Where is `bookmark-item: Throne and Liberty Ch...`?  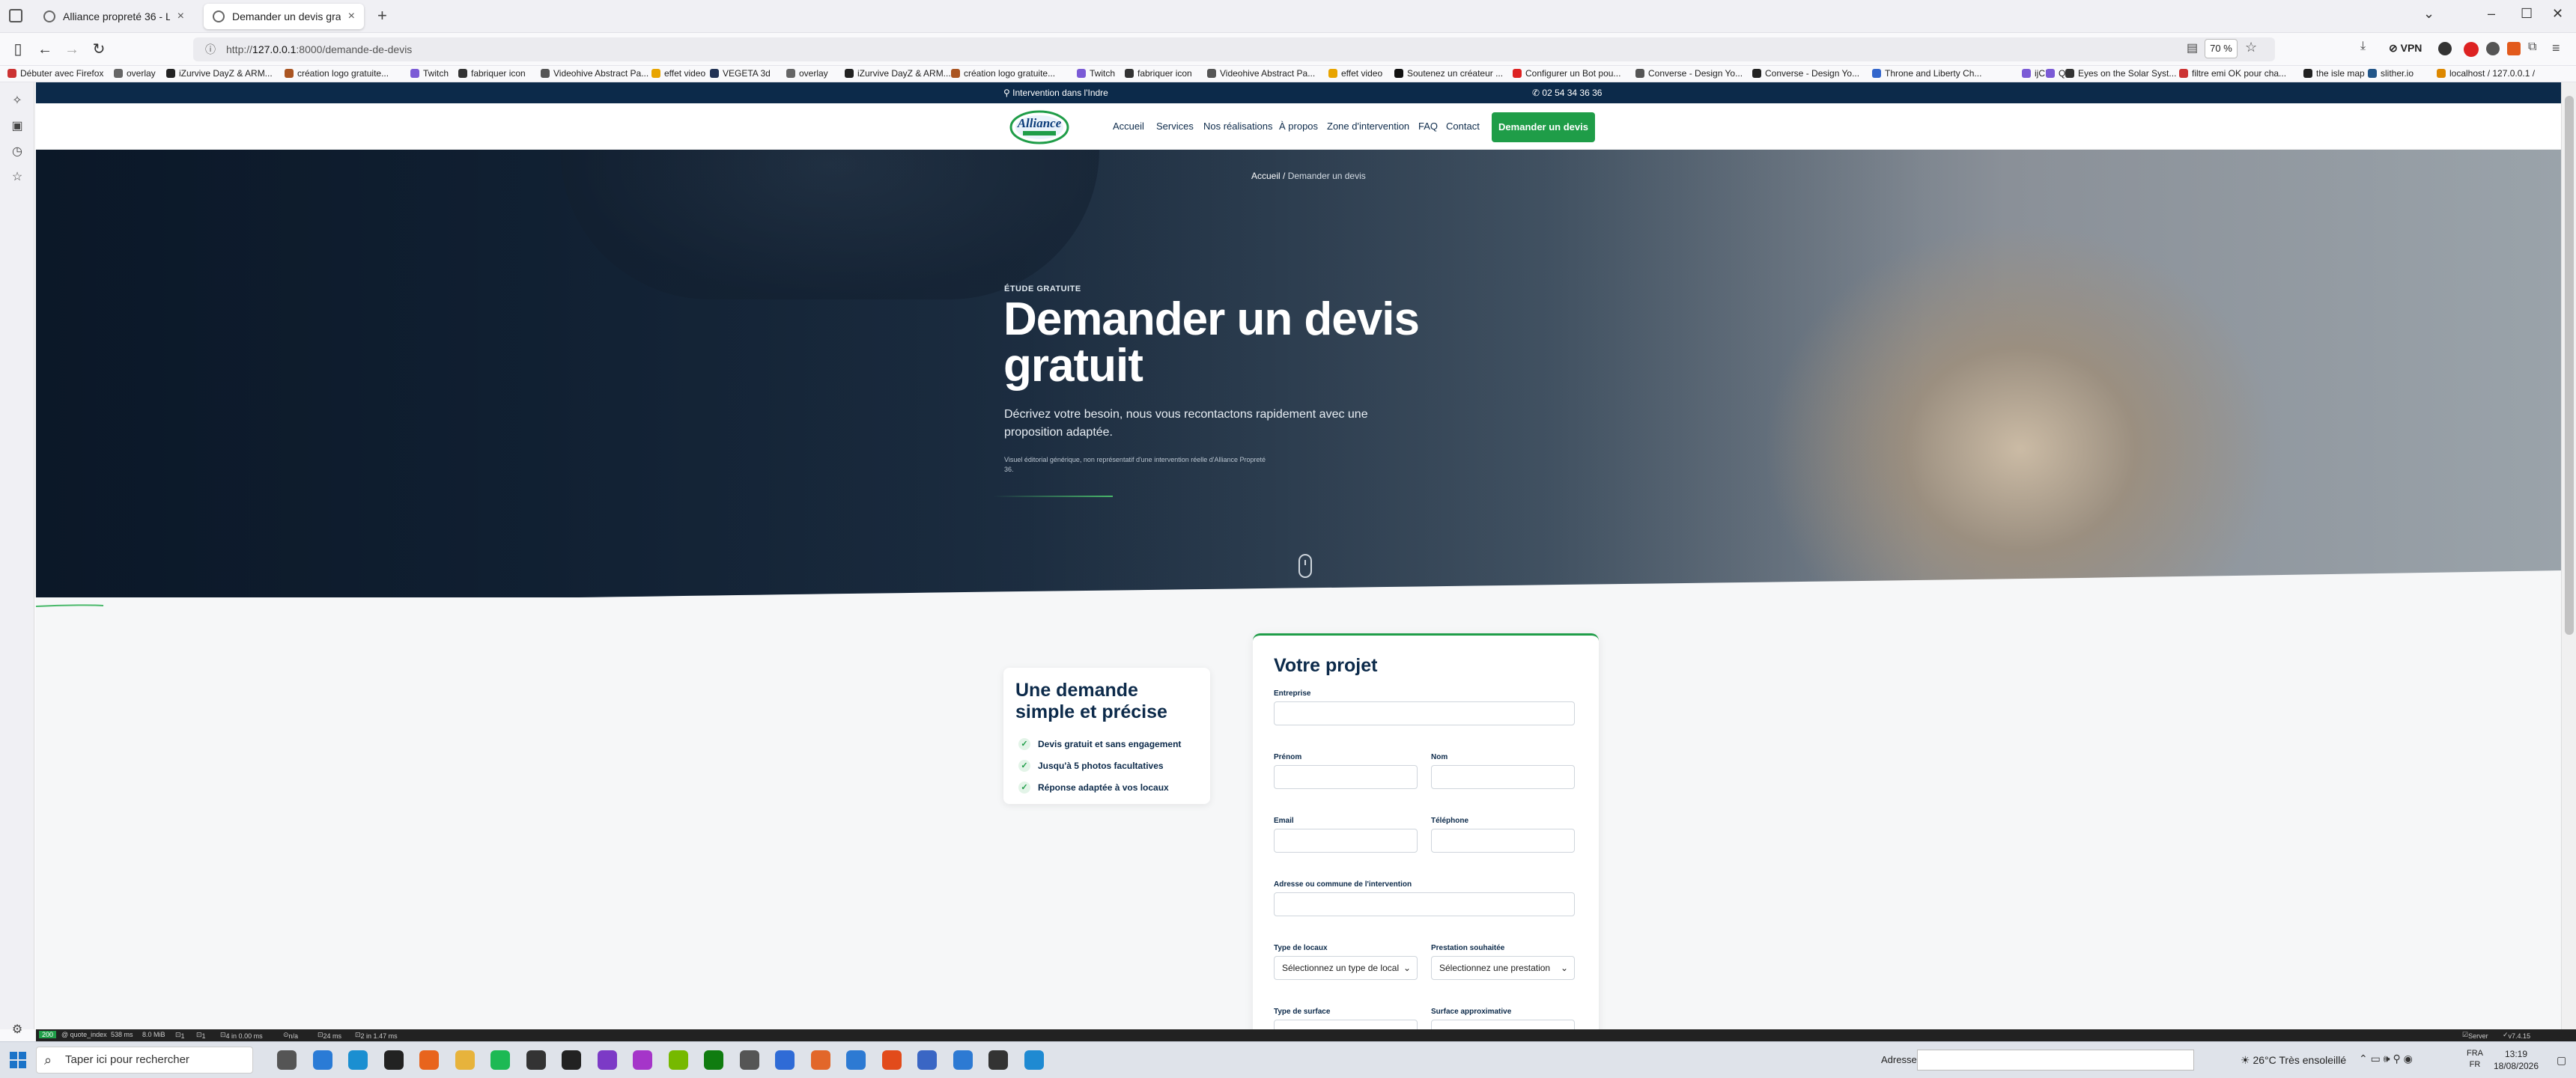
bookmark-item: Throne and Liberty Ch... is located at coordinates (1926, 73).